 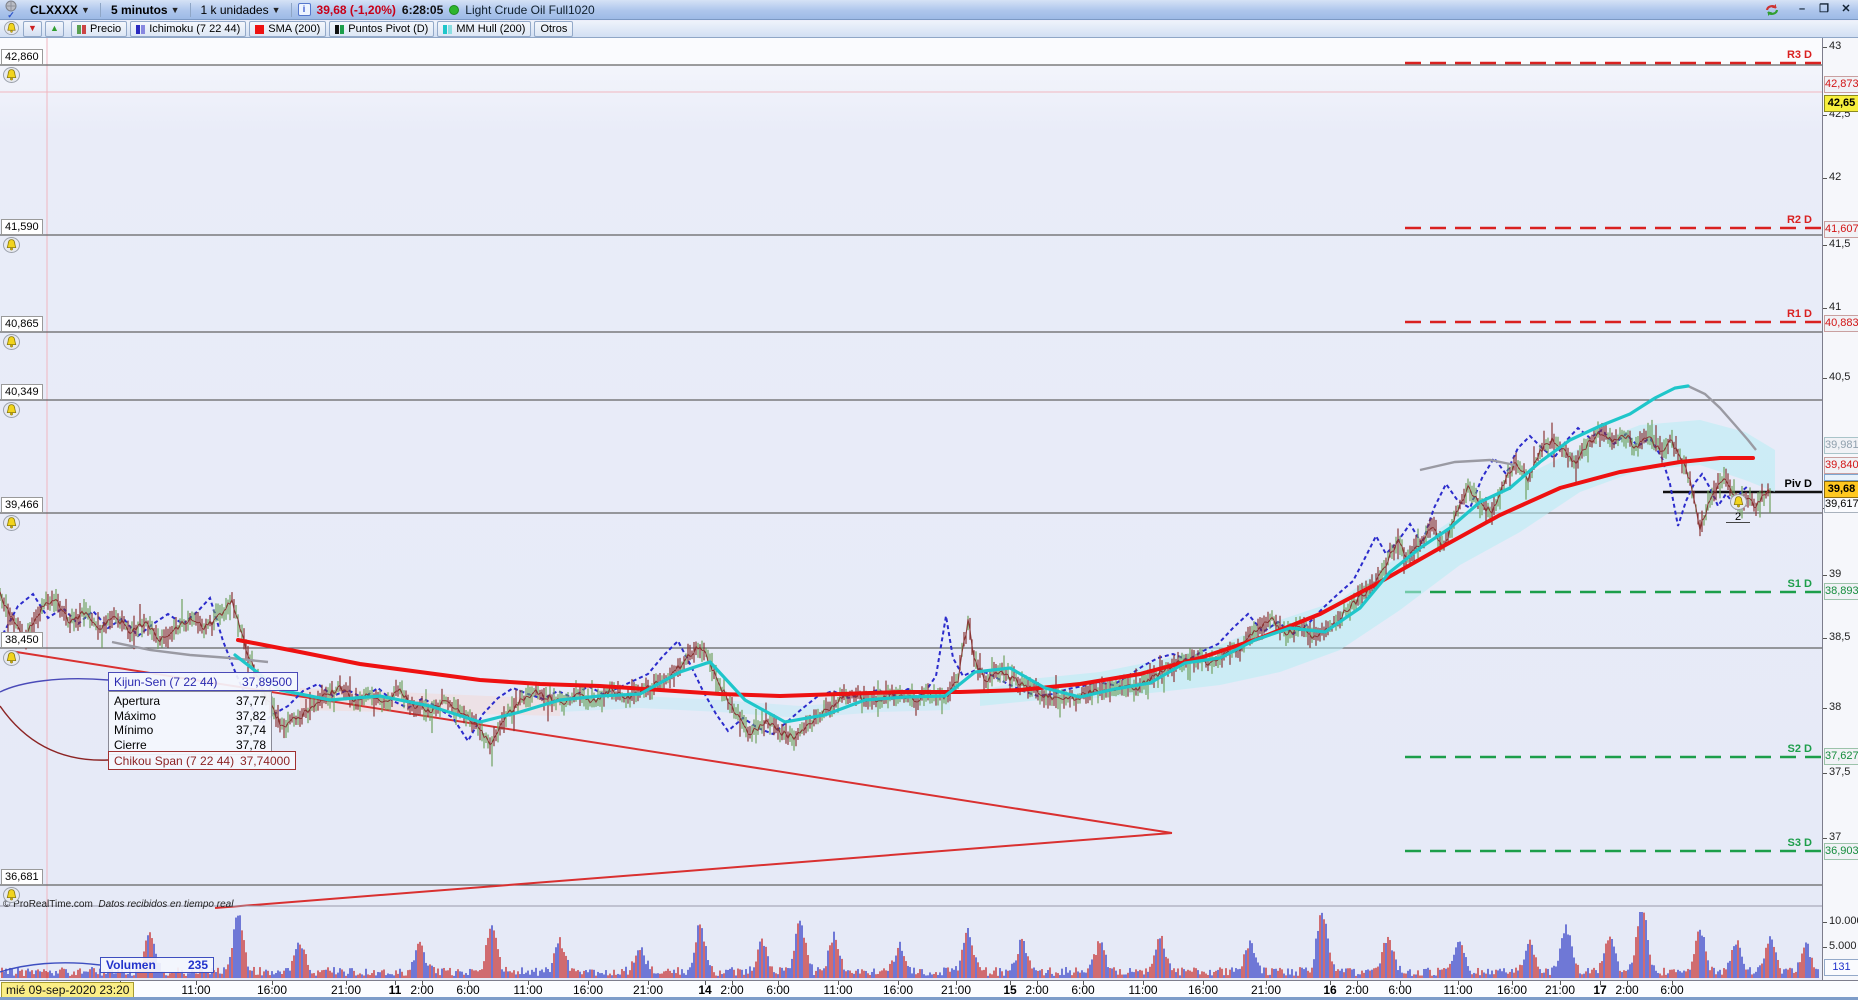 What do you see at coordinates (250, 730) in the screenshot?
I see `ohlc-value: 37,74` at bounding box center [250, 730].